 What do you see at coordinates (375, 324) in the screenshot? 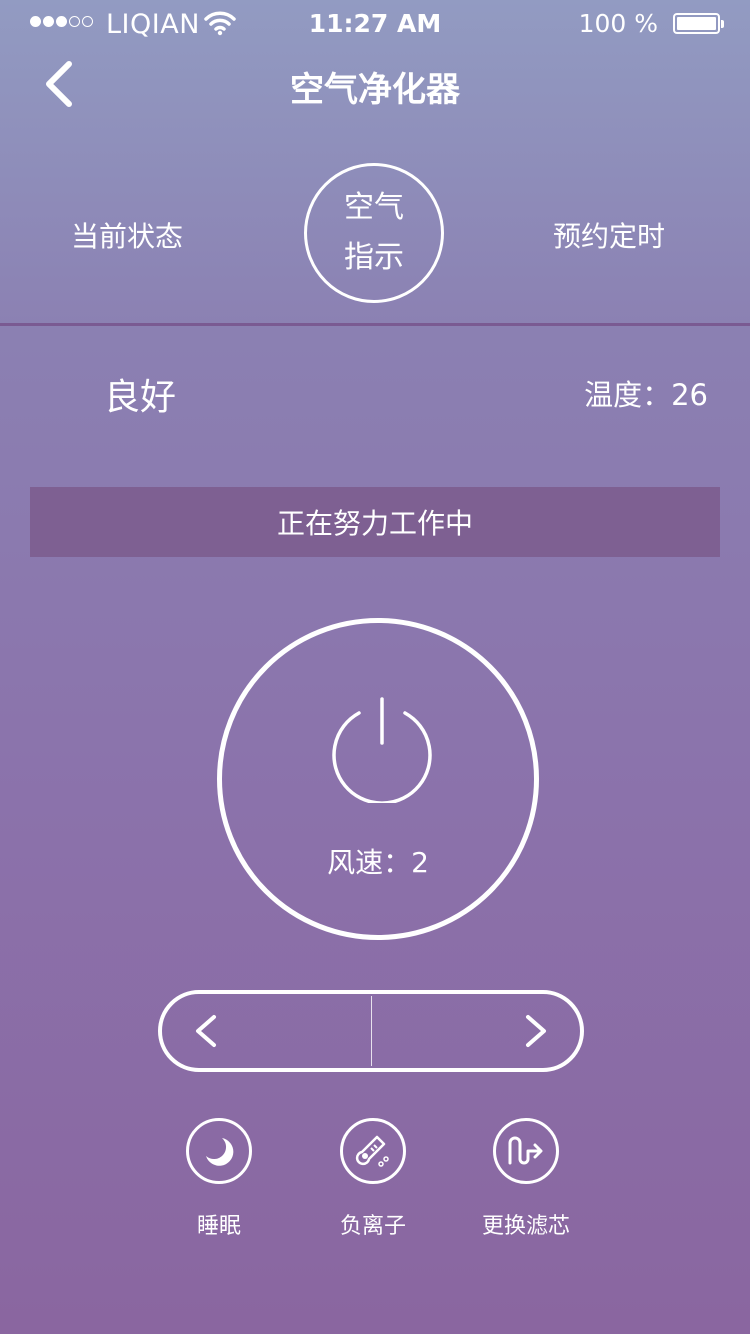
I see `tab-divider` at bounding box center [375, 324].